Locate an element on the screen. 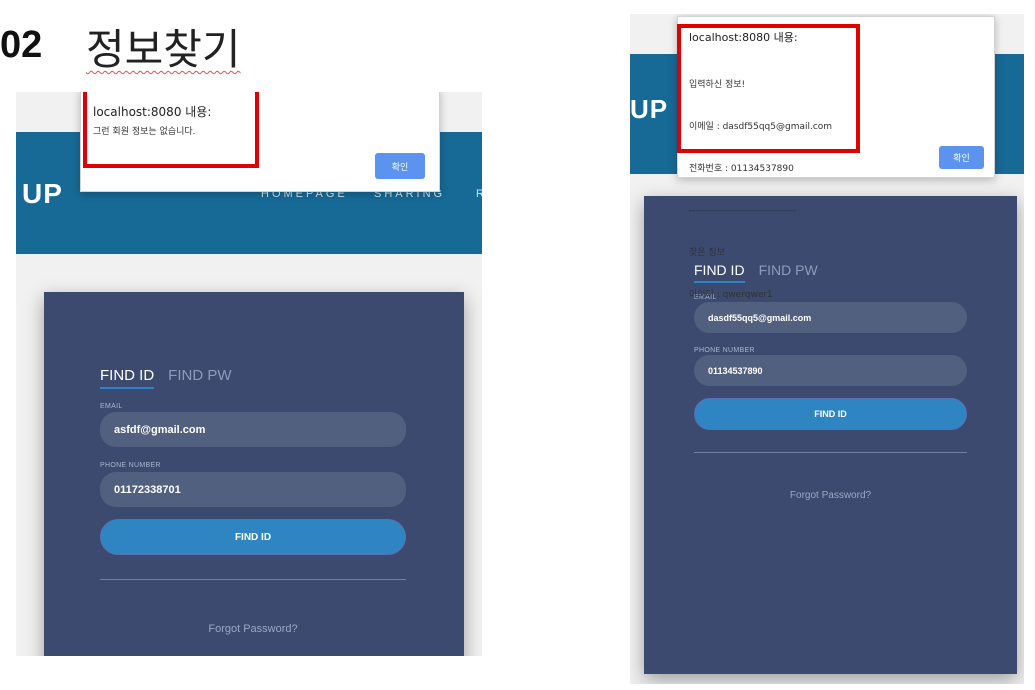 The width and height of the screenshot is (1035, 690). form-tabs: FIND ID FIND PW is located at coordinates (166, 378).